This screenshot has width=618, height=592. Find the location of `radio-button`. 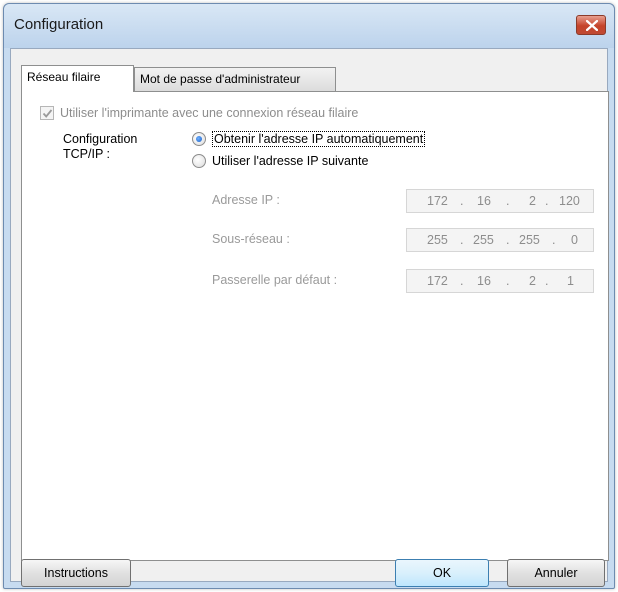

radio-button is located at coordinates (199, 161).